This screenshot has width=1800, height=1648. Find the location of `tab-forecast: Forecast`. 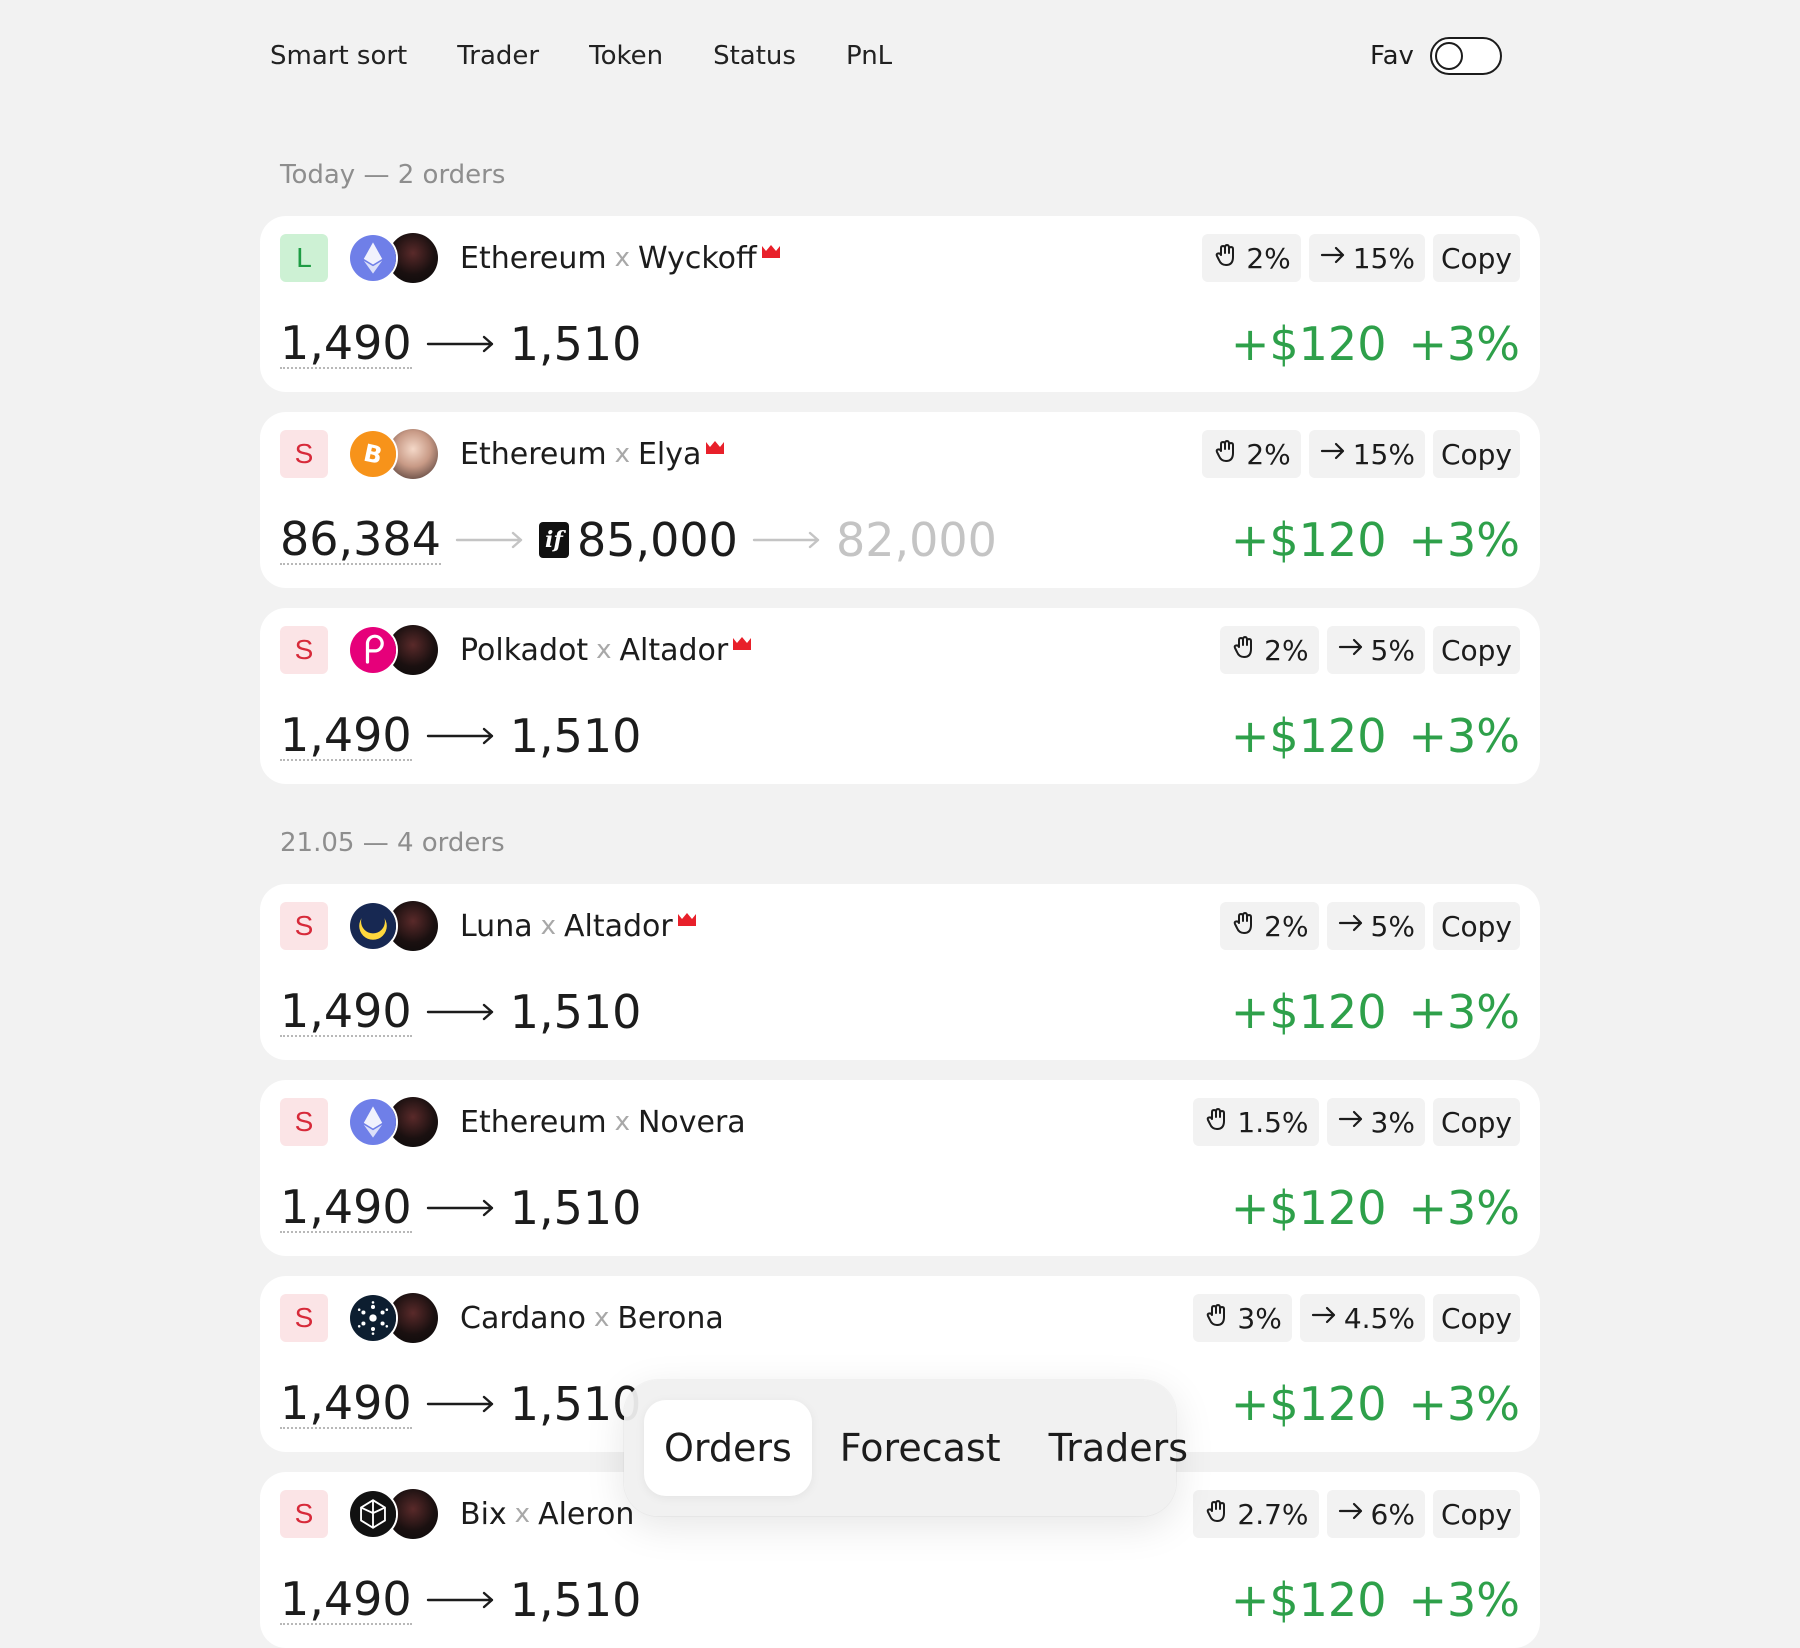

tab-forecast: Forecast is located at coordinates (920, 1448).